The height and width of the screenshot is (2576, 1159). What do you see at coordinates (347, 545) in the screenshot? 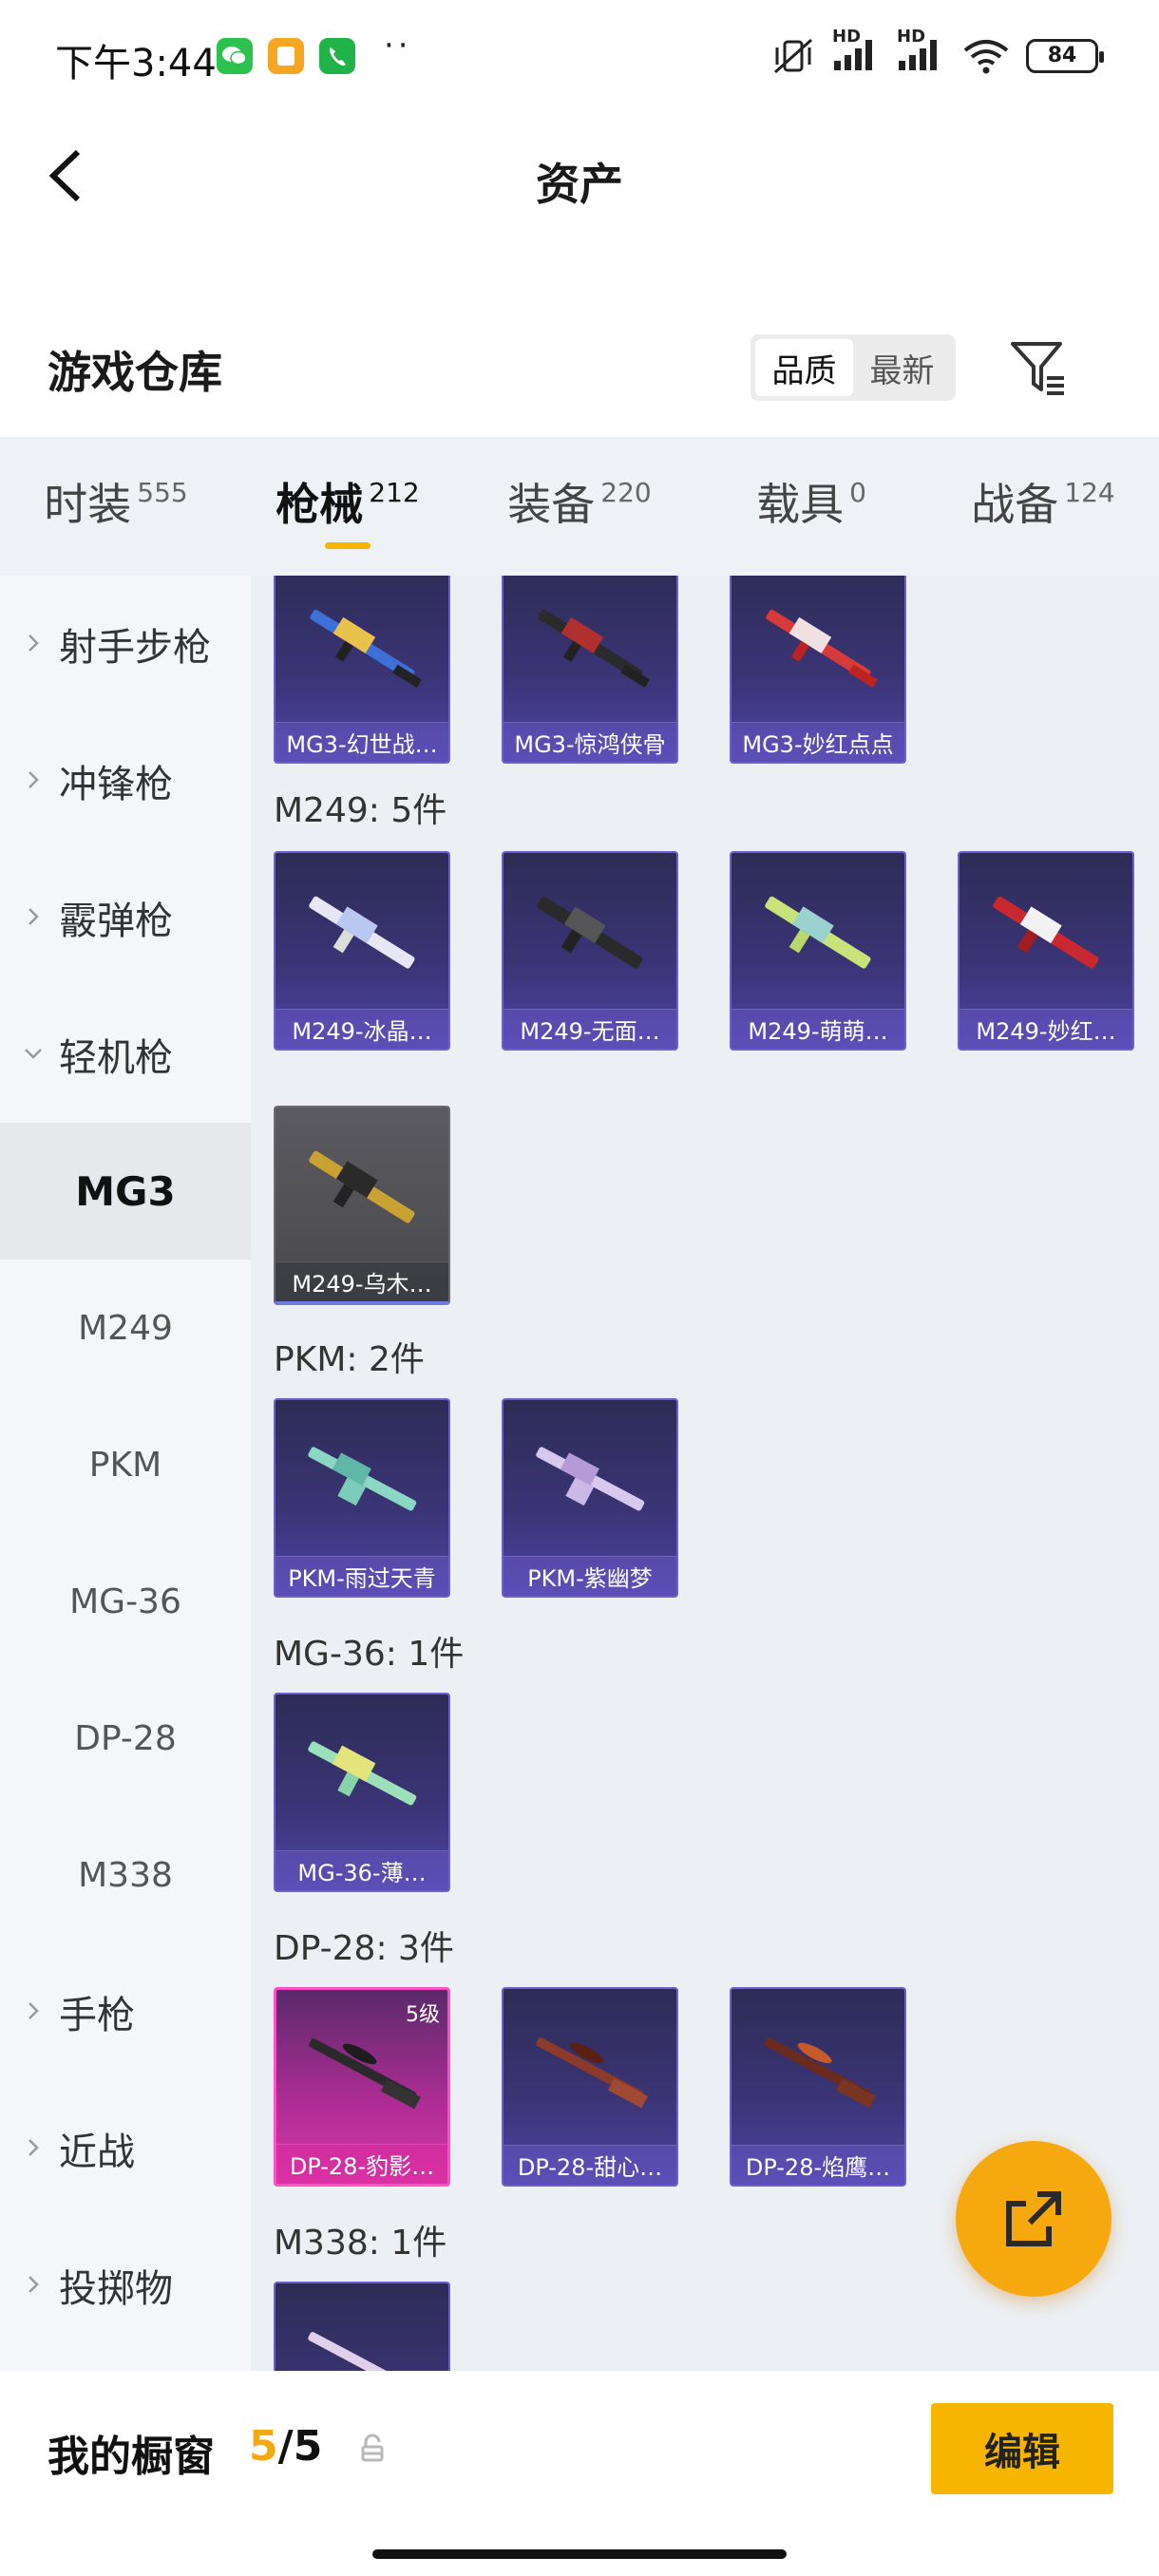
I see `active-tab-indicator` at bounding box center [347, 545].